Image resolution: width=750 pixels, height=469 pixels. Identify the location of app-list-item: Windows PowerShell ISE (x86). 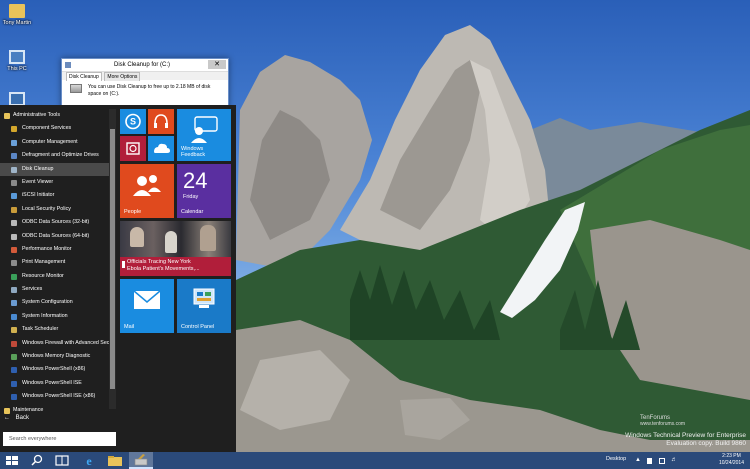
(55, 396).